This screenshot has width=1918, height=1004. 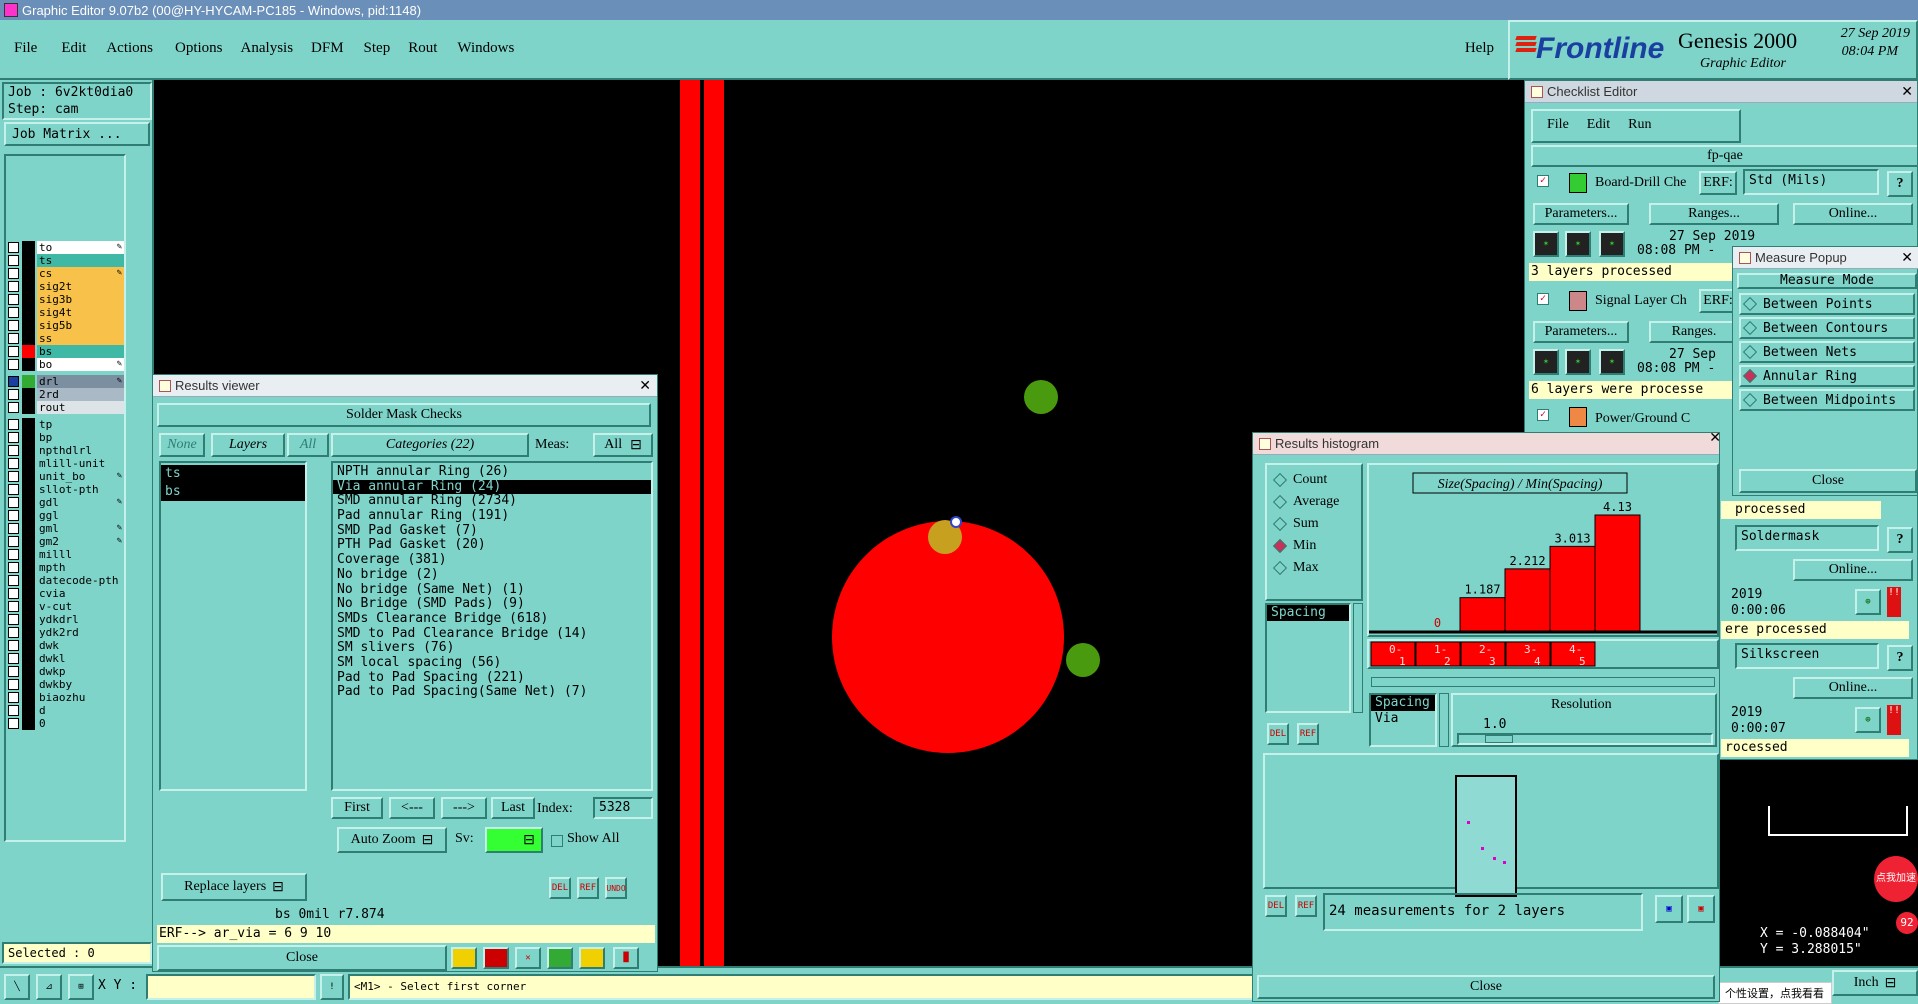 I want to click on layer-row: tp, so click(x=66, y=424).